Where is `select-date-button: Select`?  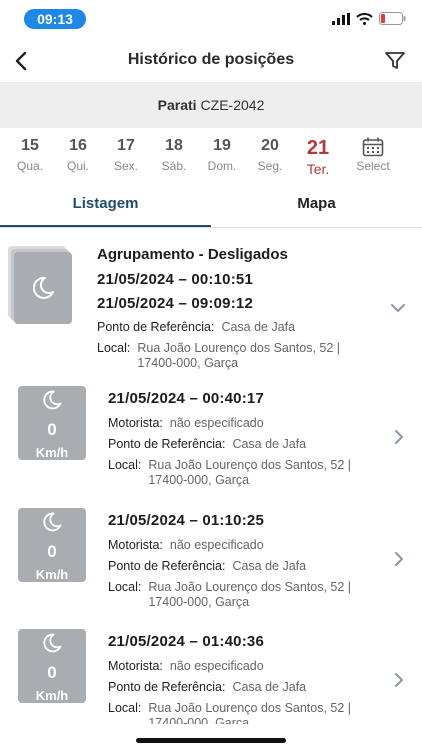 select-date-button: Select is located at coordinates (373, 157).